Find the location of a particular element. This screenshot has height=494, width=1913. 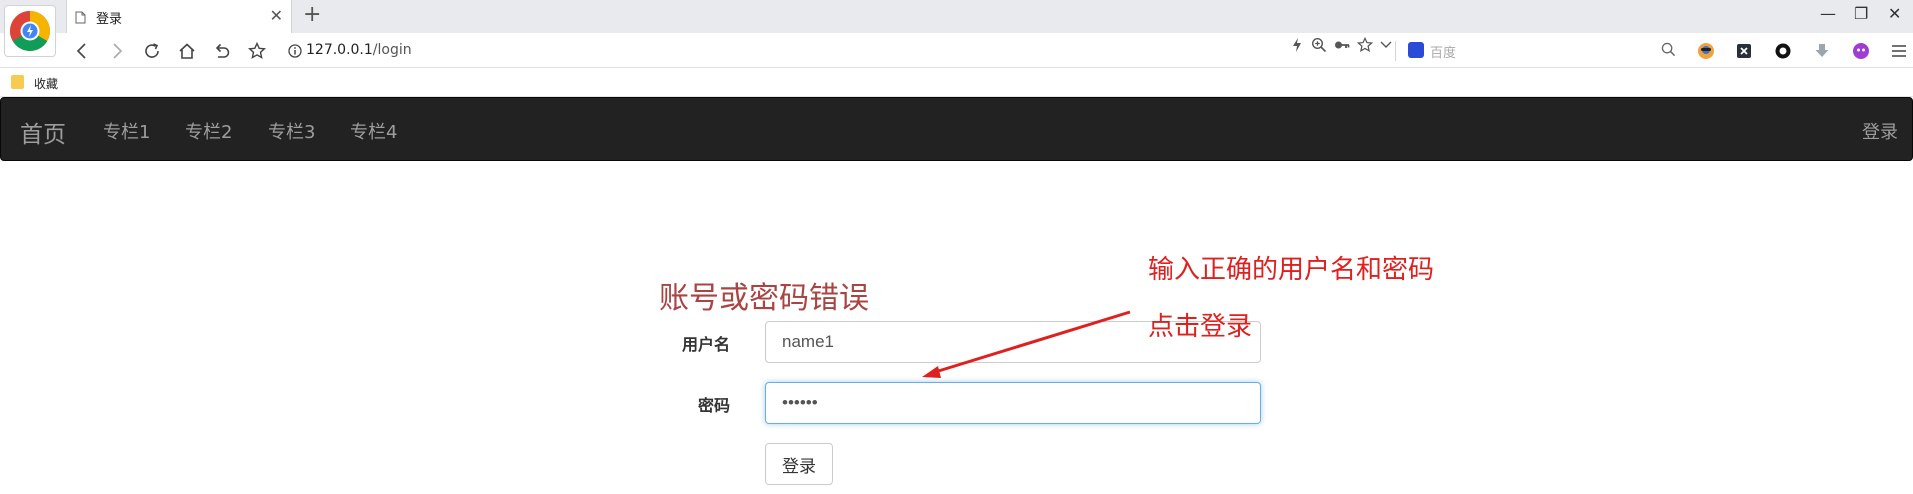

search-icon is located at coordinates (1668, 51).